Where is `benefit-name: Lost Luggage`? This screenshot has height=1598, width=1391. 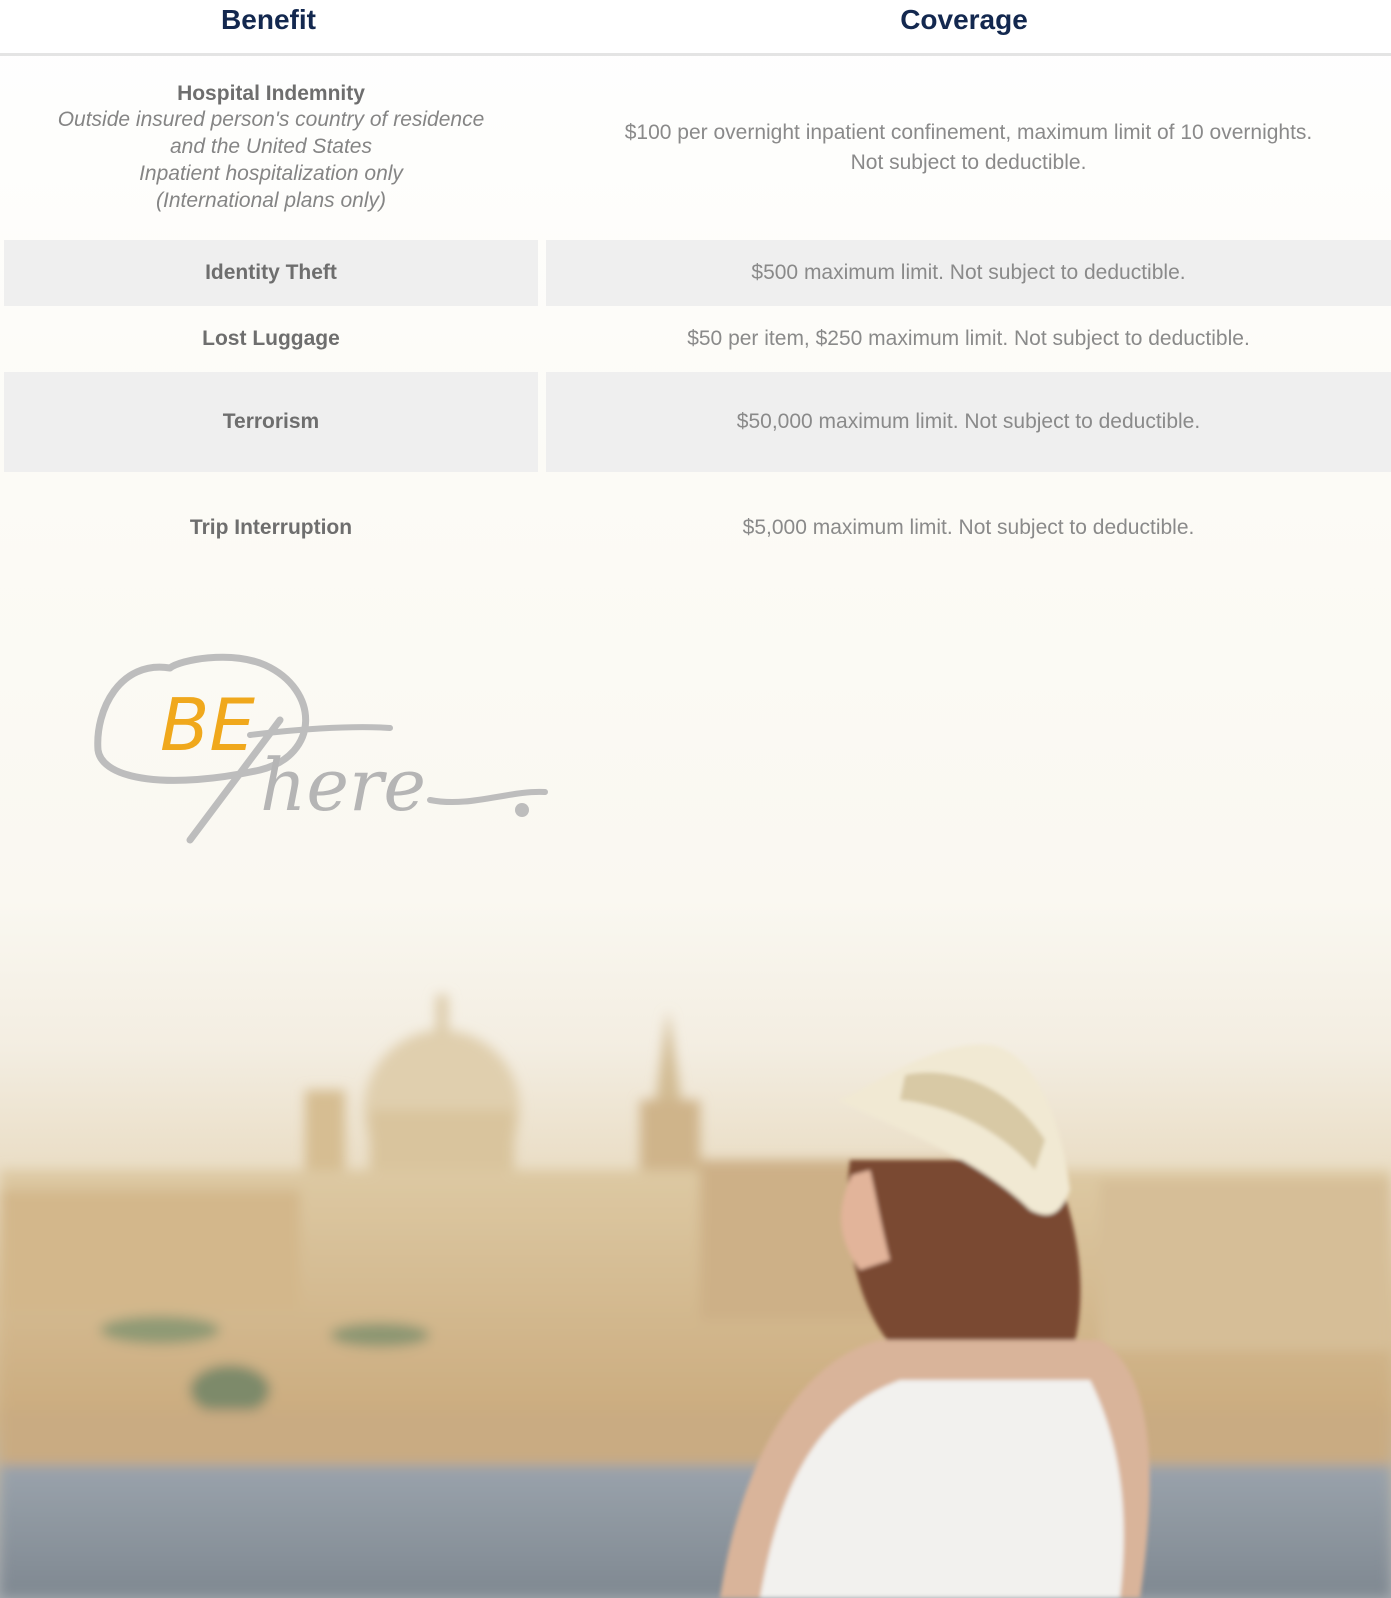
benefit-name: Lost Luggage is located at coordinates (271, 338).